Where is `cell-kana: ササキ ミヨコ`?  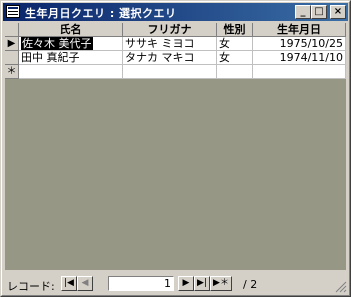 cell-kana: ササキ ミヨコ is located at coordinates (170, 44).